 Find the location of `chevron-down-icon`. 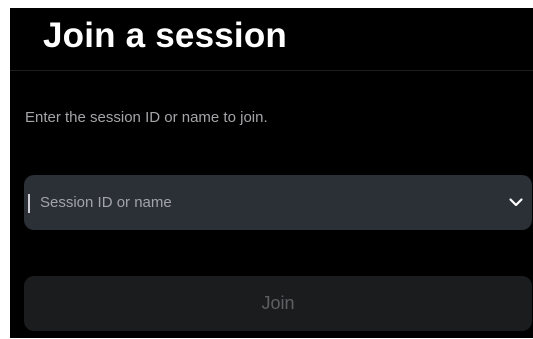

chevron-down-icon is located at coordinates (516, 202).